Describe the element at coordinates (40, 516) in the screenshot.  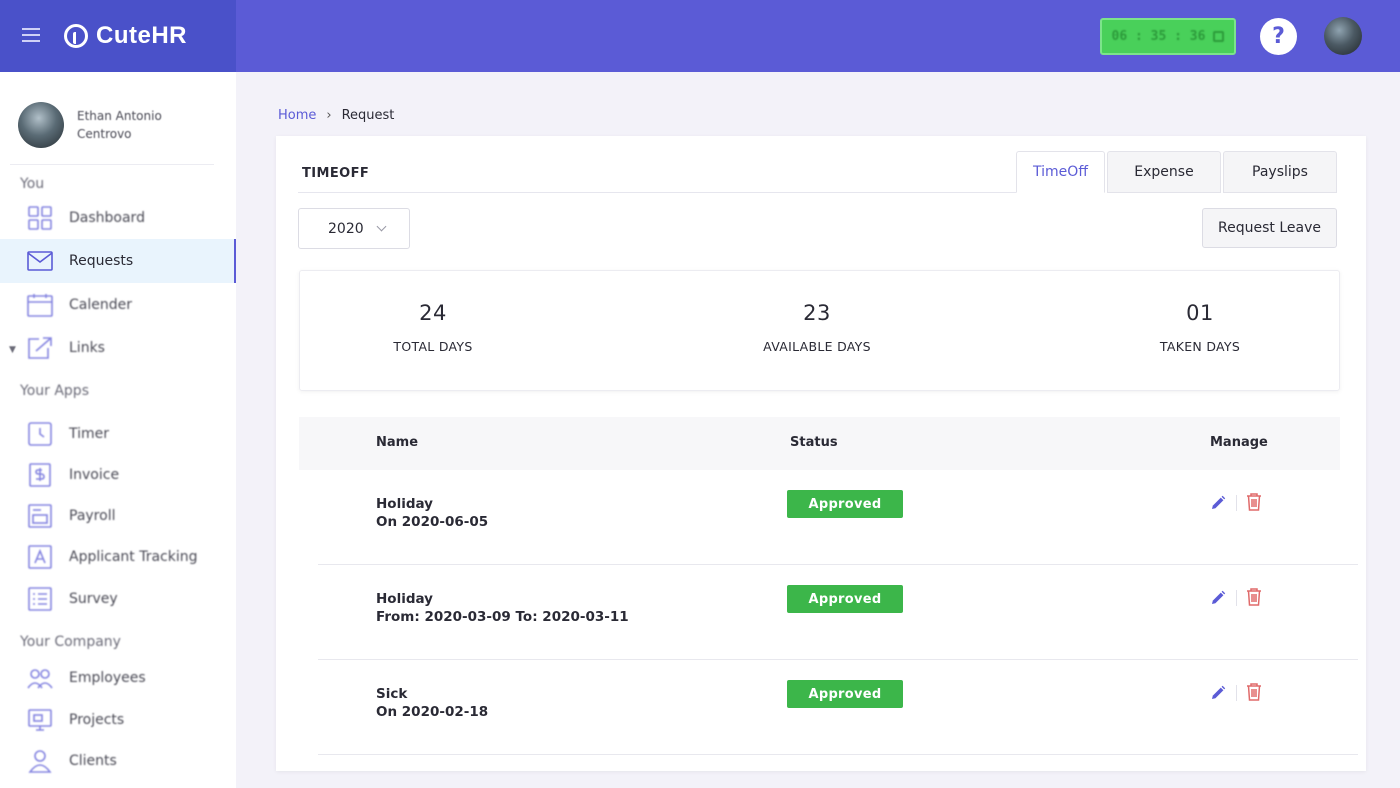
I see `payroll-icon` at that location.